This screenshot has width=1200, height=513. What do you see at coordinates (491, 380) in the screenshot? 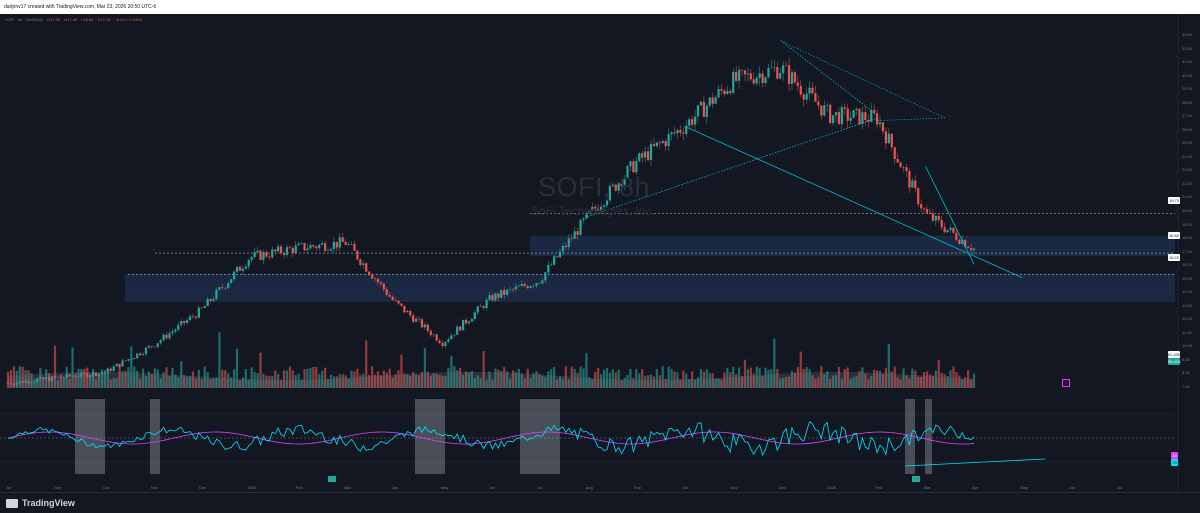
I see `volume-ma-area` at bounding box center [491, 380].